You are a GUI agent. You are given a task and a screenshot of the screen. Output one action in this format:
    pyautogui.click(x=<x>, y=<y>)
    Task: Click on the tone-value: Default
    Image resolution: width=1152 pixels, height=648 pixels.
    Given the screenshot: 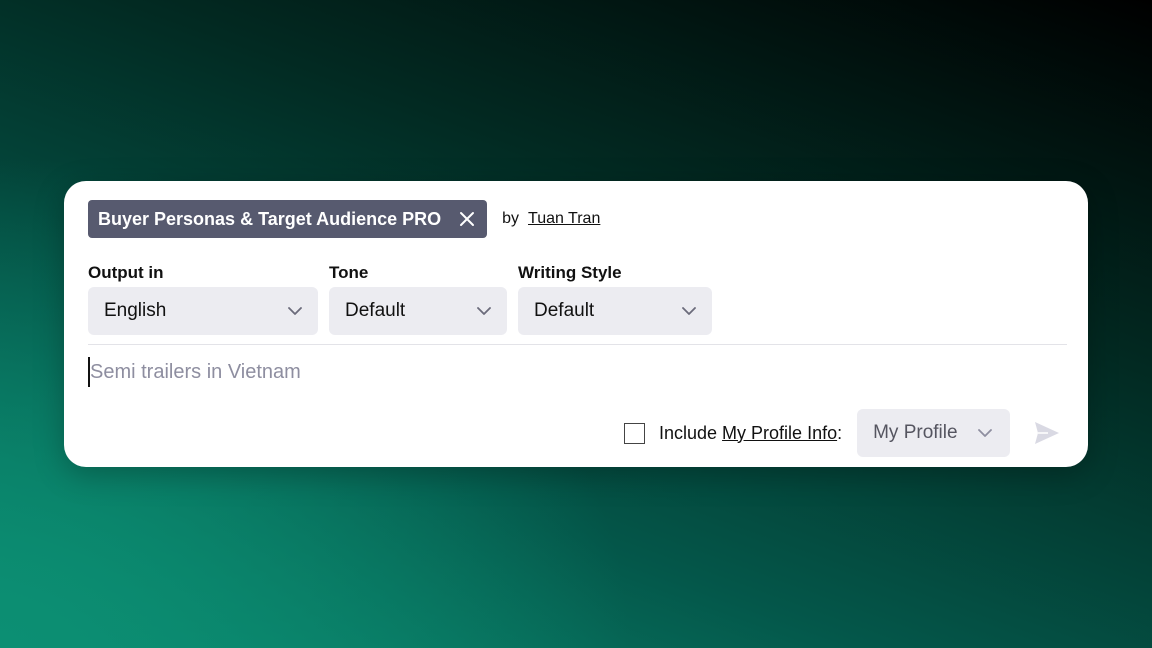 What is the action you would take?
    pyautogui.click(x=375, y=310)
    